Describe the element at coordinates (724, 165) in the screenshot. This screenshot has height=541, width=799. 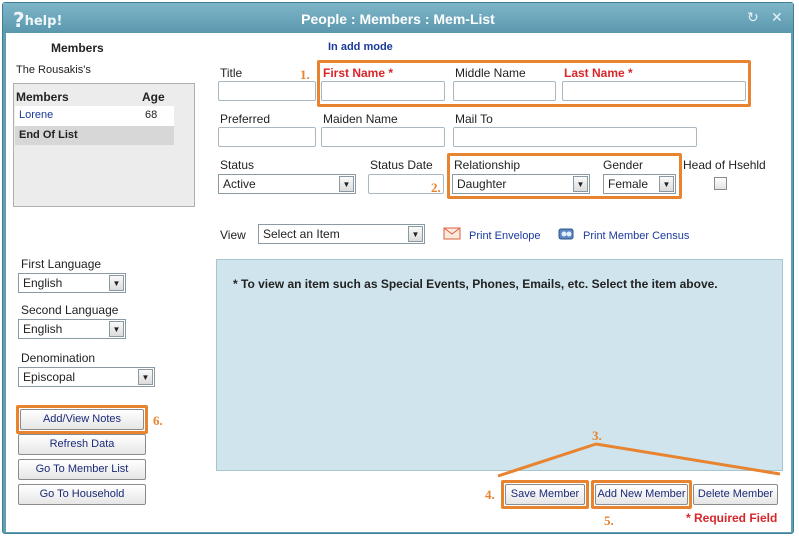
I see `head-of-household-label: Head of Hsehld` at that location.